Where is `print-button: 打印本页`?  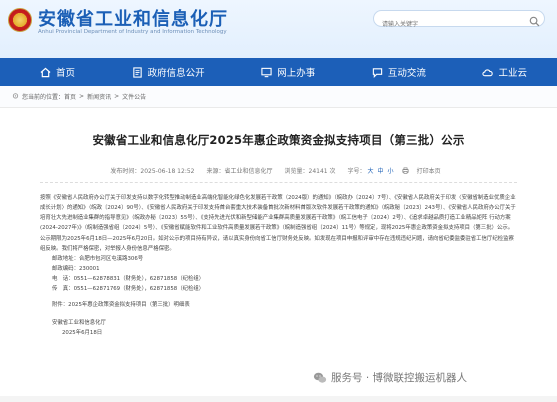
print-button: 打印本页 is located at coordinates (424, 170).